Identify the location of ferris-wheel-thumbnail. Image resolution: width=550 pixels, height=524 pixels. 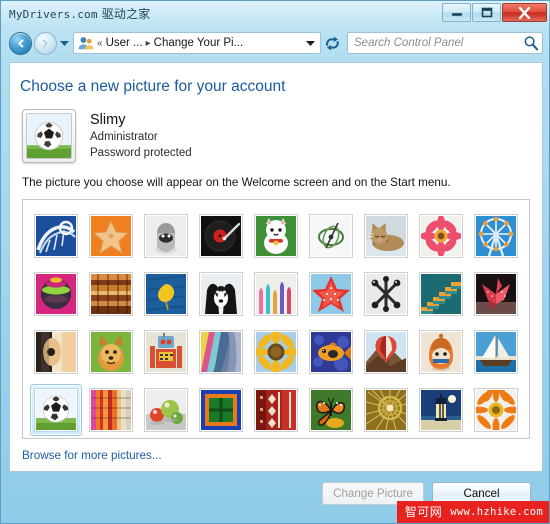
(495, 236).